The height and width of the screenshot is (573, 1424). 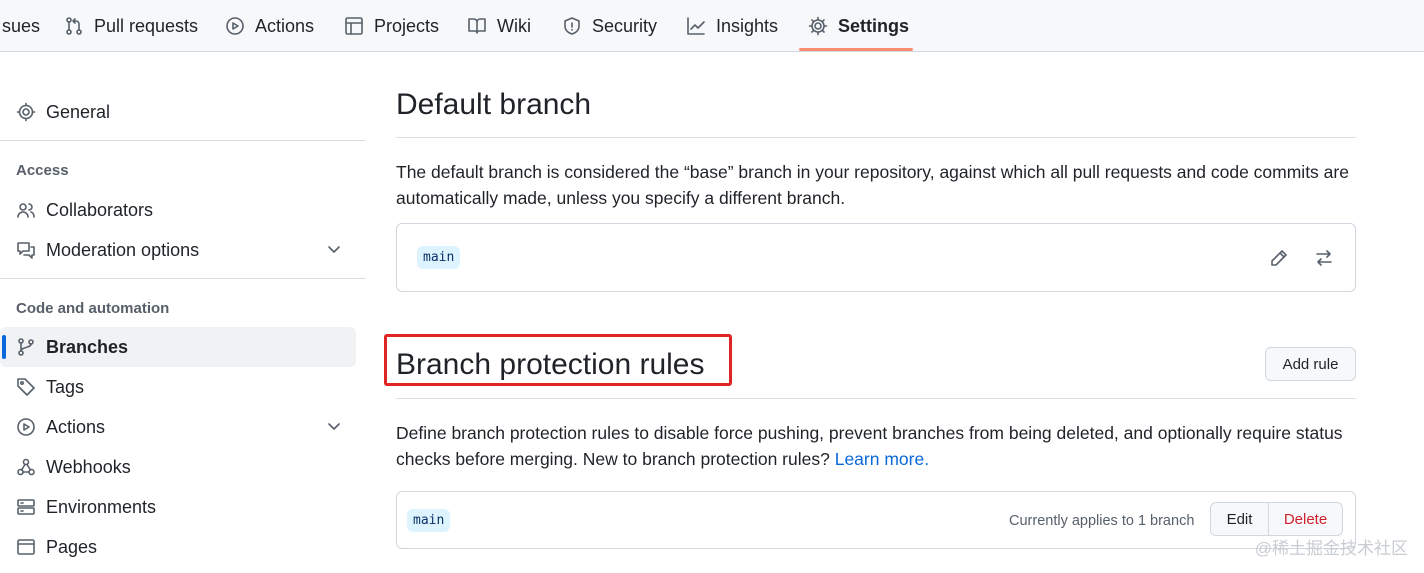 What do you see at coordinates (72, 546) in the screenshot?
I see `sidebar-item-label: Pages` at bounding box center [72, 546].